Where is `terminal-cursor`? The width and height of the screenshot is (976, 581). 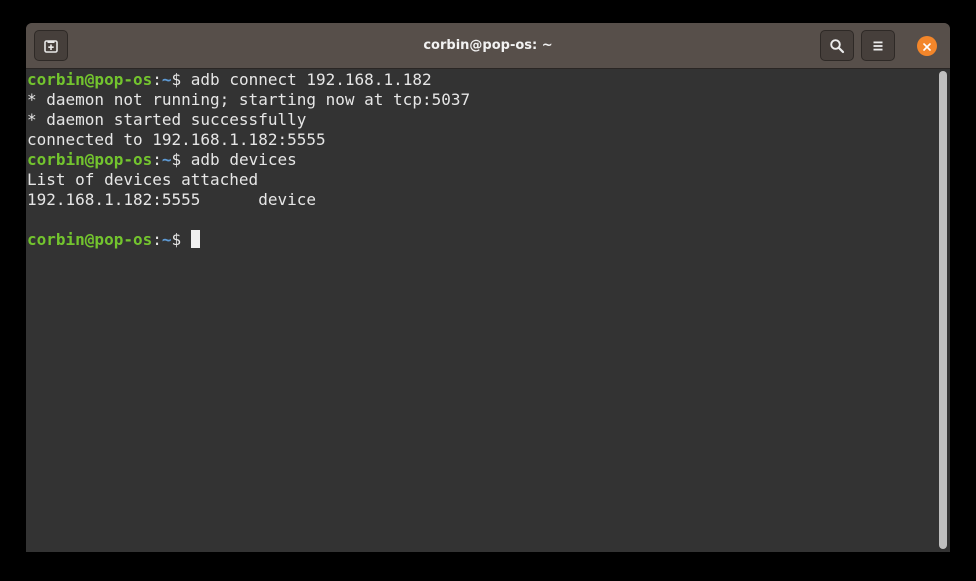
terminal-cursor is located at coordinates (195, 239).